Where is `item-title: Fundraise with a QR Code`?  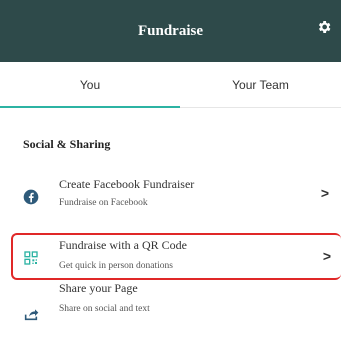
item-title: Fundraise with a QR Code is located at coordinates (123, 245).